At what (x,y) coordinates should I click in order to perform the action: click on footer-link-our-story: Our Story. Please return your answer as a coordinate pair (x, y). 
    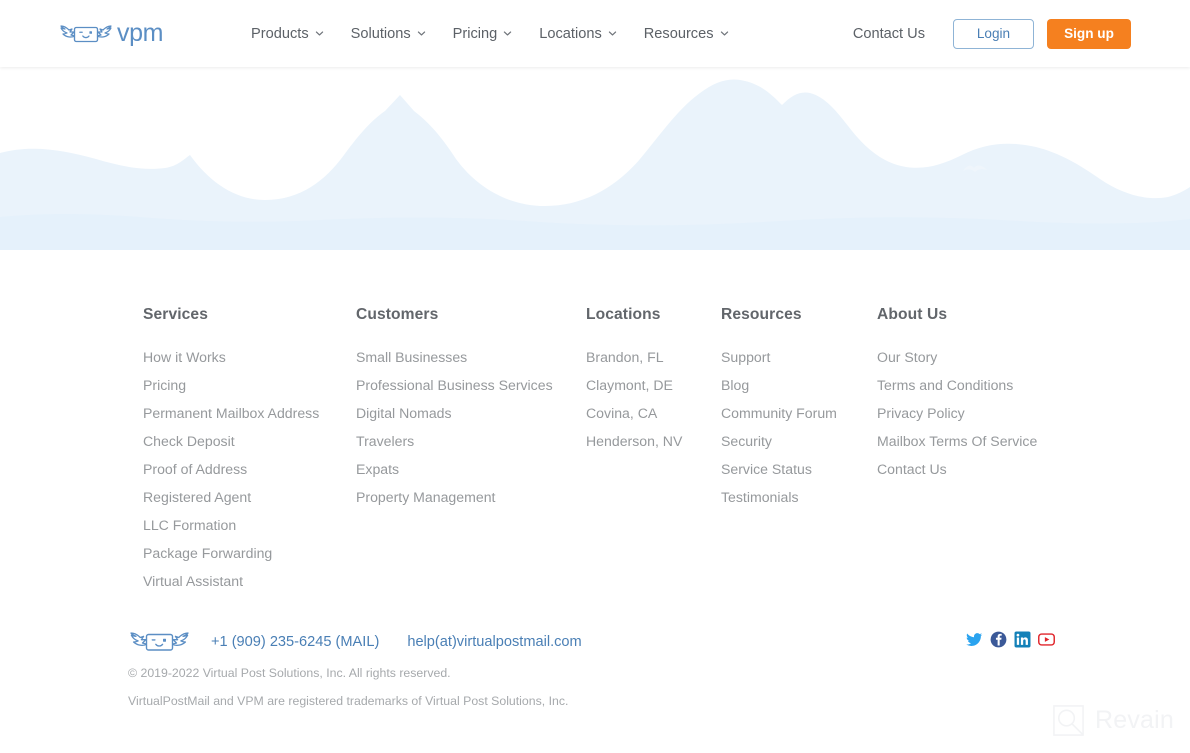
    Looking at the image, I should click on (957, 357).